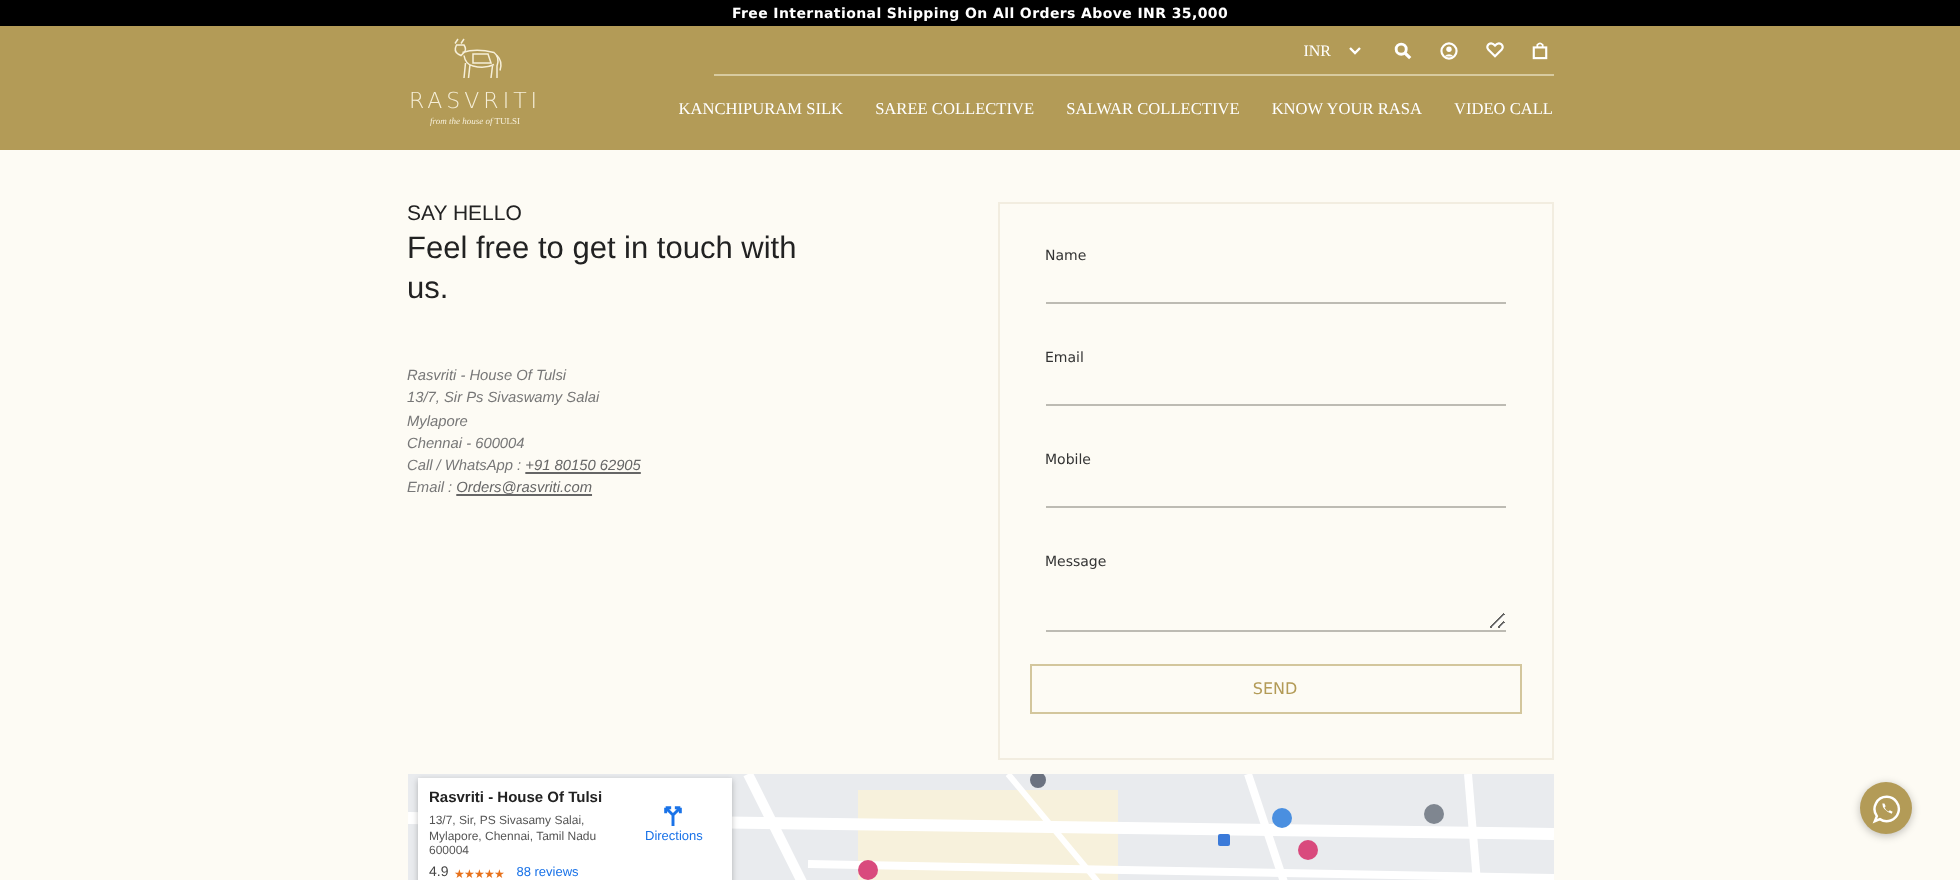 This screenshot has width=1960, height=880. Describe the element at coordinates (1332, 50) in the screenshot. I see `currency-selector: INR` at that location.